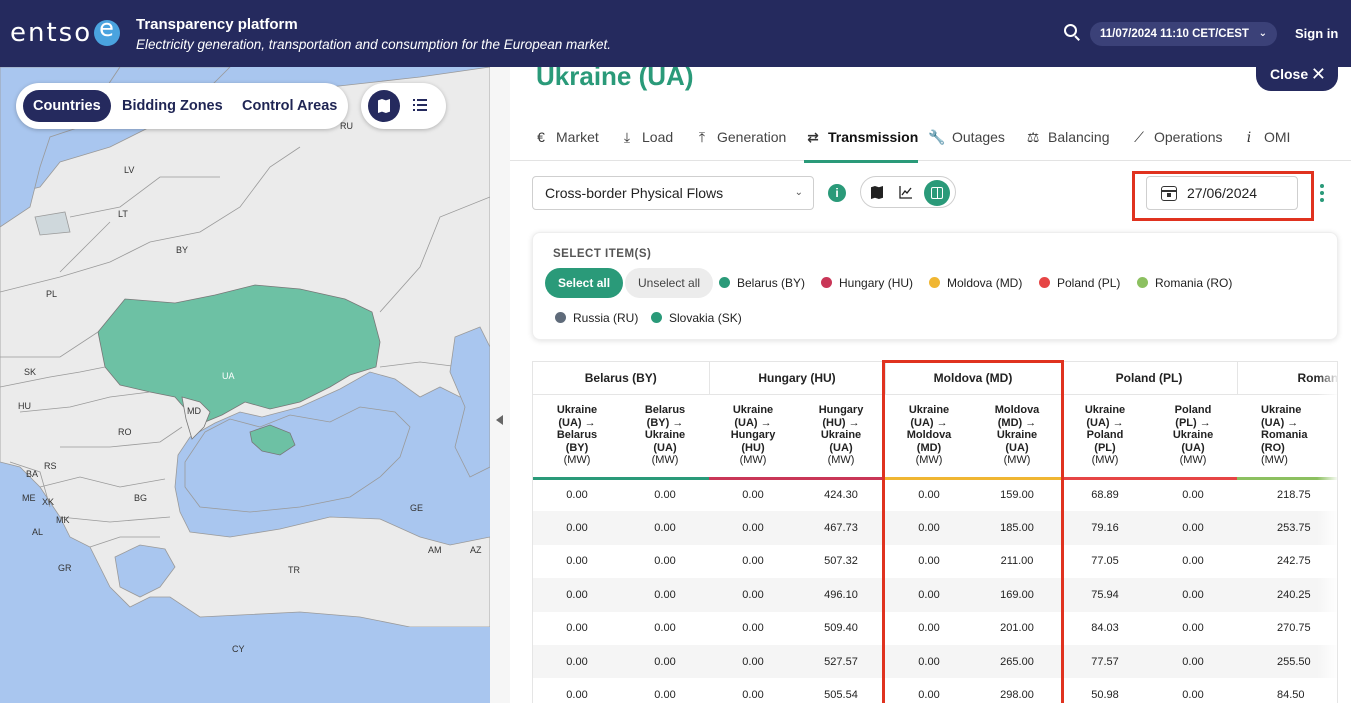 Image resolution: width=1351 pixels, height=703 pixels. Describe the element at coordinates (63, 520) in the screenshot. I see `map-label-mk: MK` at that location.